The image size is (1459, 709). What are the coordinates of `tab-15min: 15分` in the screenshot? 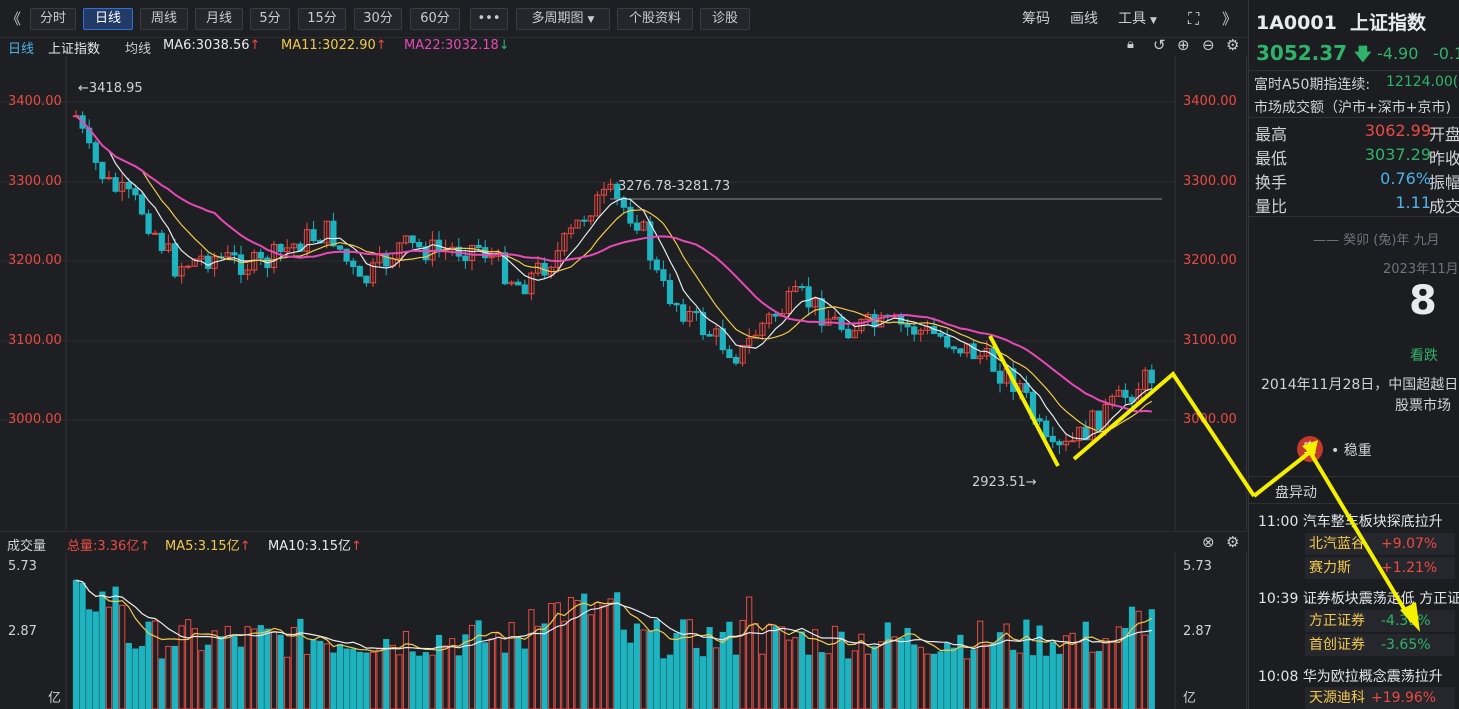 It's located at (322, 19).